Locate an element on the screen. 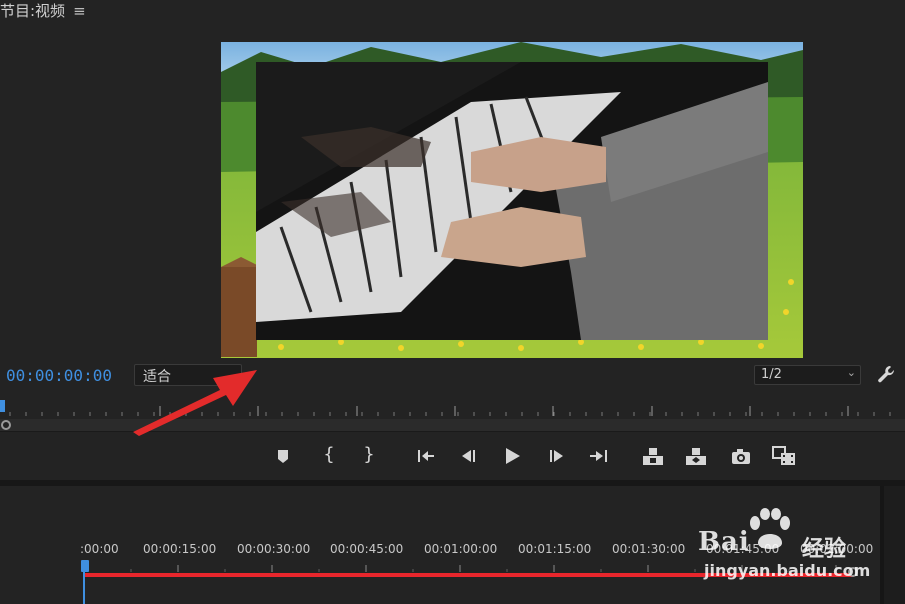 The width and height of the screenshot is (905, 604). export-frame-button is located at coordinates (741, 456).